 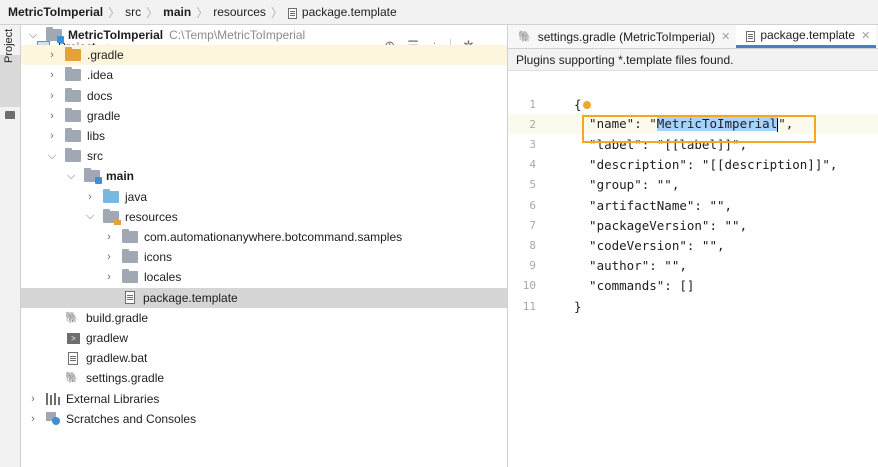 I want to click on tree-item: ›🐘settings.gradle, so click(x=264, y=378).